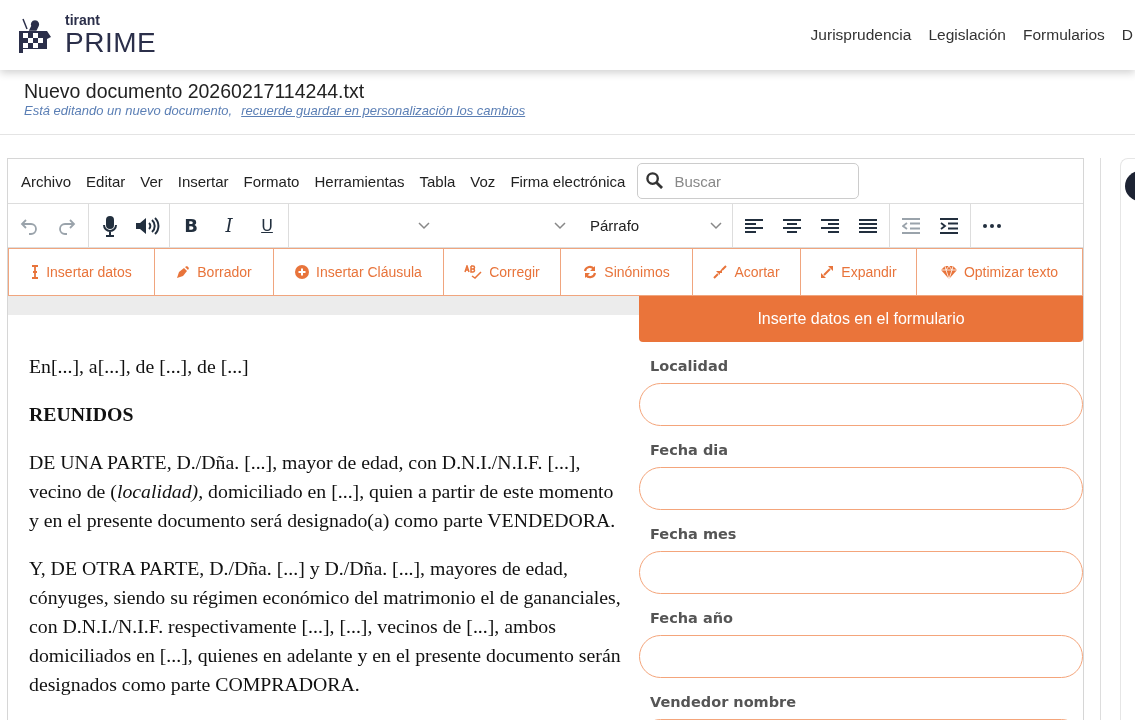 Image resolution: width=1135 pixels, height=720 pixels. What do you see at coordinates (195, 91) in the screenshot?
I see `document-title: Nuevo documento 20260217114244.txt` at bounding box center [195, 91].